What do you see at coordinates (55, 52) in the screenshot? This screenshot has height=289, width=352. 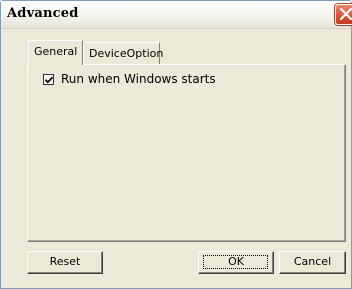 I see `tab-general: General` at bounding box center [55, 52].